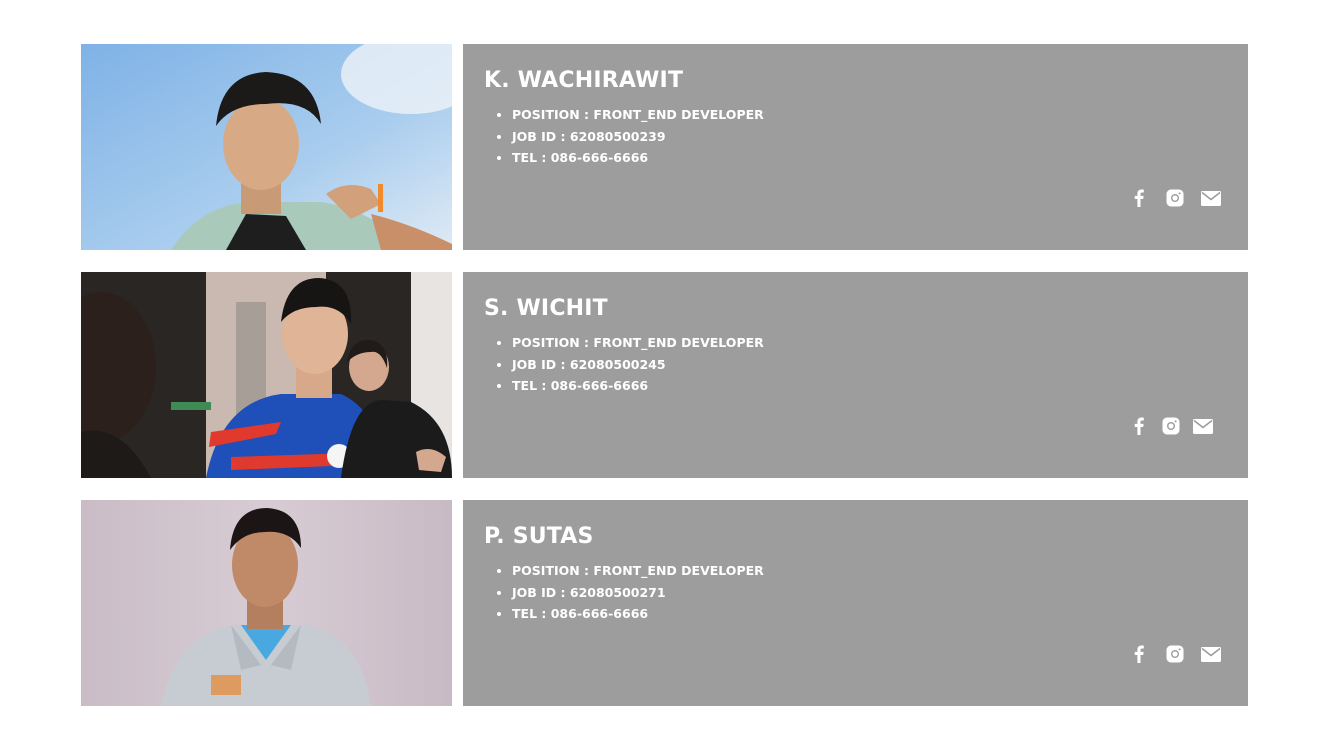 The image size is (1317, 736). What do you see at coordinates (584, 80) in the screenshot?
I see `member-name: K. WACHIRAWIT` at bounding box center [584, 80].